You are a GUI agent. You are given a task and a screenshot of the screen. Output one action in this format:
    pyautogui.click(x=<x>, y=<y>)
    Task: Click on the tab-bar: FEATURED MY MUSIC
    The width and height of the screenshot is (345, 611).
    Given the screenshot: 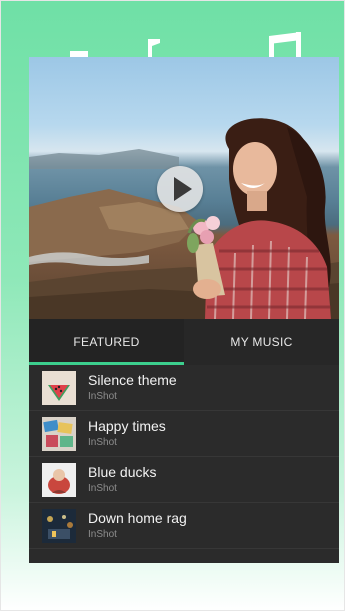 What is the action you would take?
    pyautogui.click(x=184, y=342)
    